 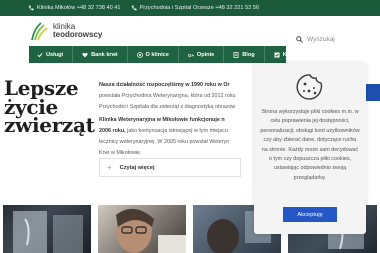 I want to click on nav-item-kontakt: Kontakt, so click(x=289, y=54).